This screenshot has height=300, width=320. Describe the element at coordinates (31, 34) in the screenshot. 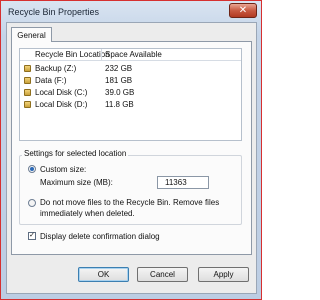

I see `tab-general: General` at that location.